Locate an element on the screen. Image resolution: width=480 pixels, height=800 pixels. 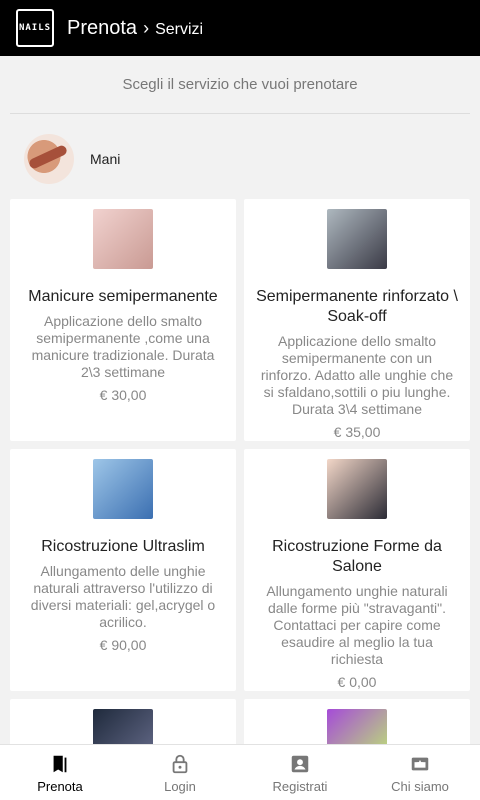
bookmark-icon is located at coordinates (60, 763).